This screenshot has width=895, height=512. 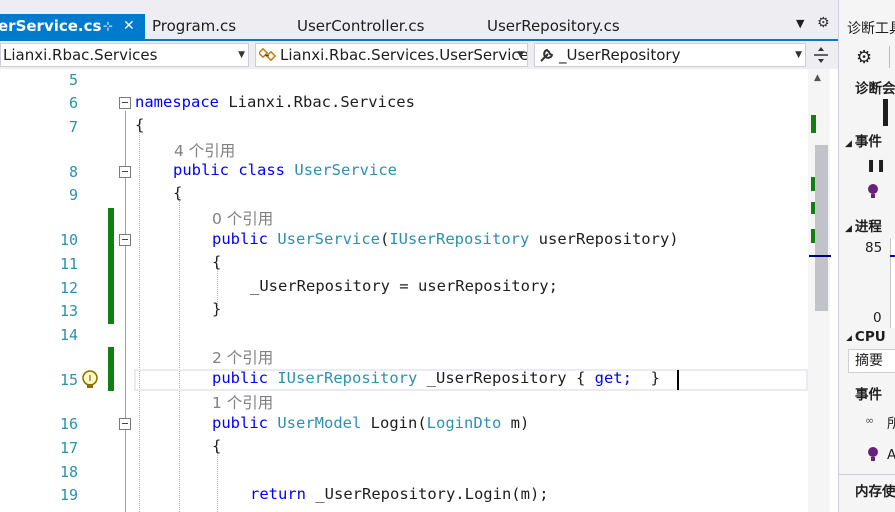 I want to click on memory-usage-label: 内存使, so click(x=875, y=492).